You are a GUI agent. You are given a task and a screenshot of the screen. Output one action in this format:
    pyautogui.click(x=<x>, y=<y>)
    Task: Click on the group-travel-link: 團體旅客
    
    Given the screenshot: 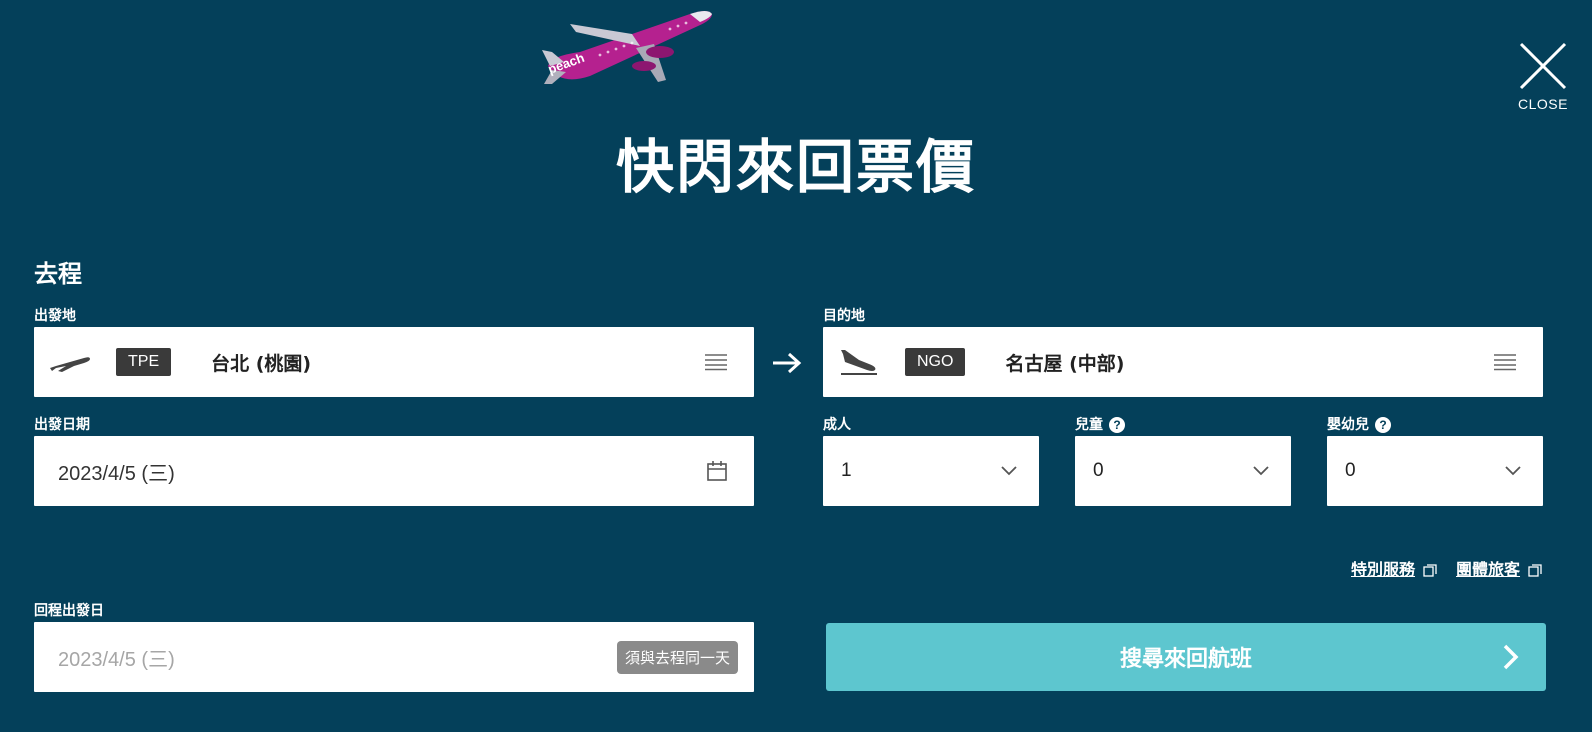 What is the action you would take?
    pyautogui.click(x=1499, y=568)
    